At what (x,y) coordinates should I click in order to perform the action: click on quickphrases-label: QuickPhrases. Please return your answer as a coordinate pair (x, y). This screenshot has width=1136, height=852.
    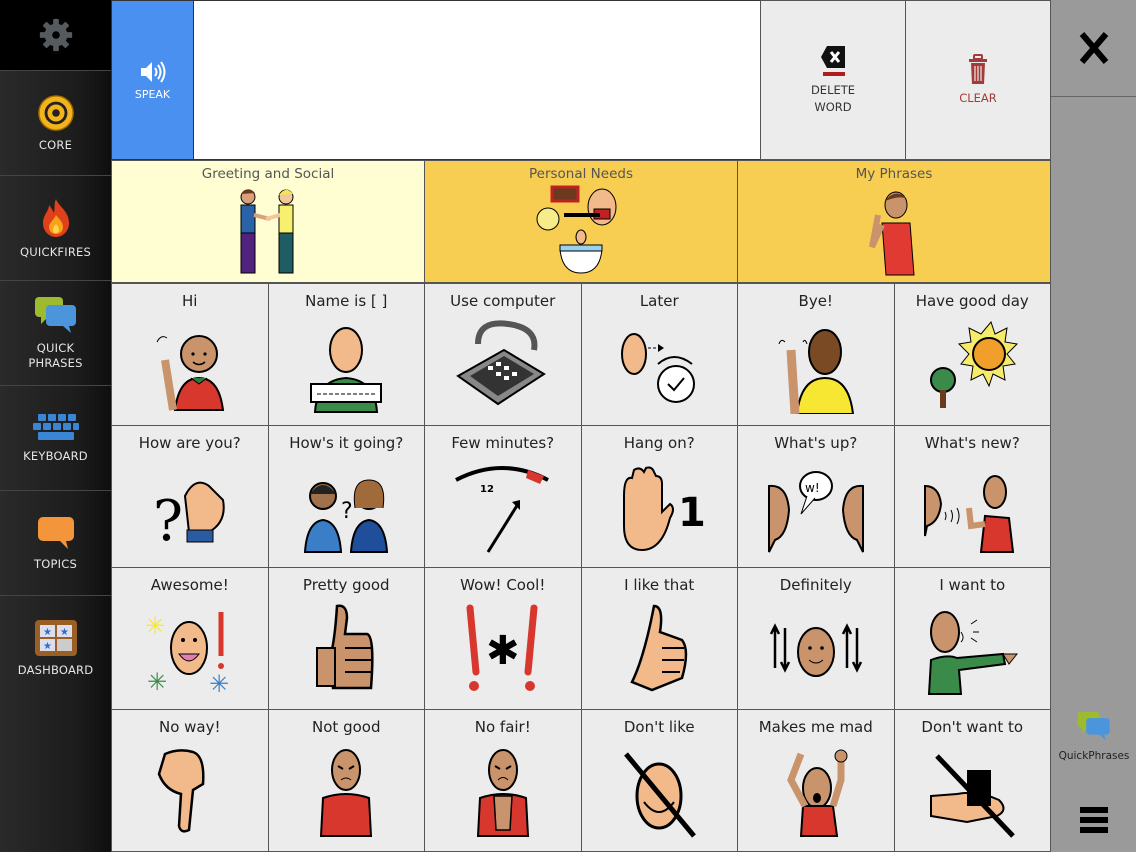
    Looking at the image, I should click on (1094, 756).